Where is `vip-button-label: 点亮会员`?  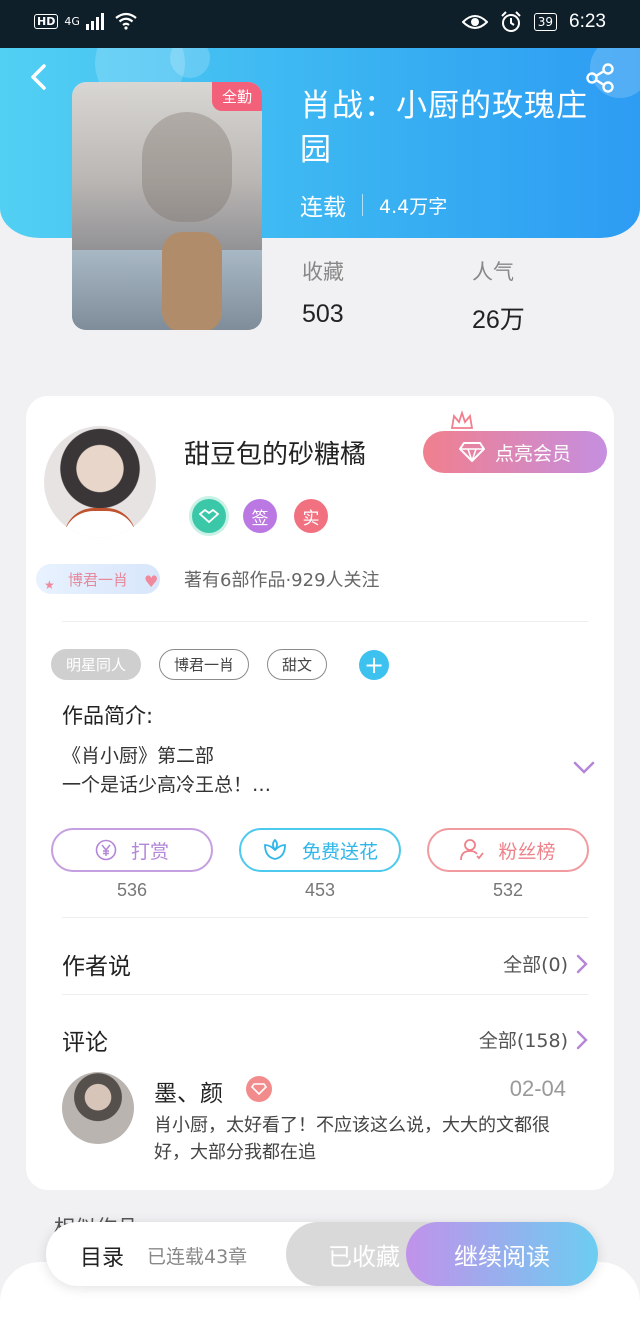 vip-button-label: 点亮会员 is located at coordinates (532, 453).